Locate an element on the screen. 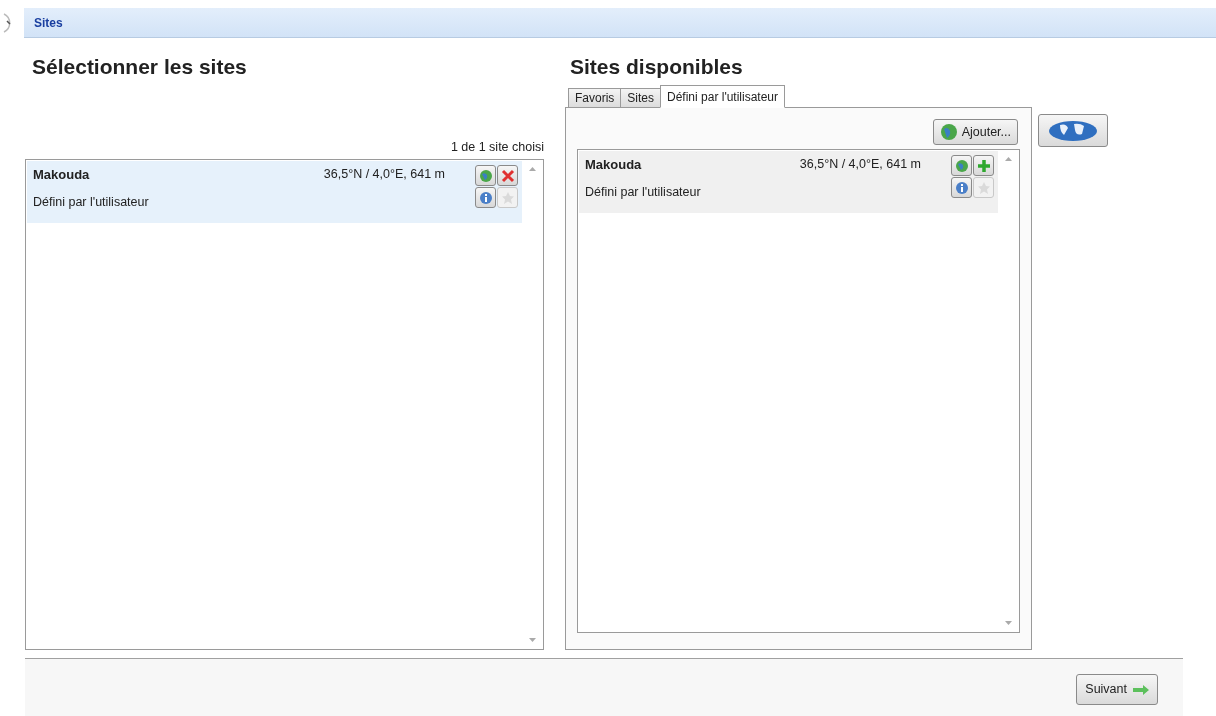 Image resolution: width=1216 pixels, height=716 pixels. section-title: Sites disponibles is located at coordinates (657, 67).